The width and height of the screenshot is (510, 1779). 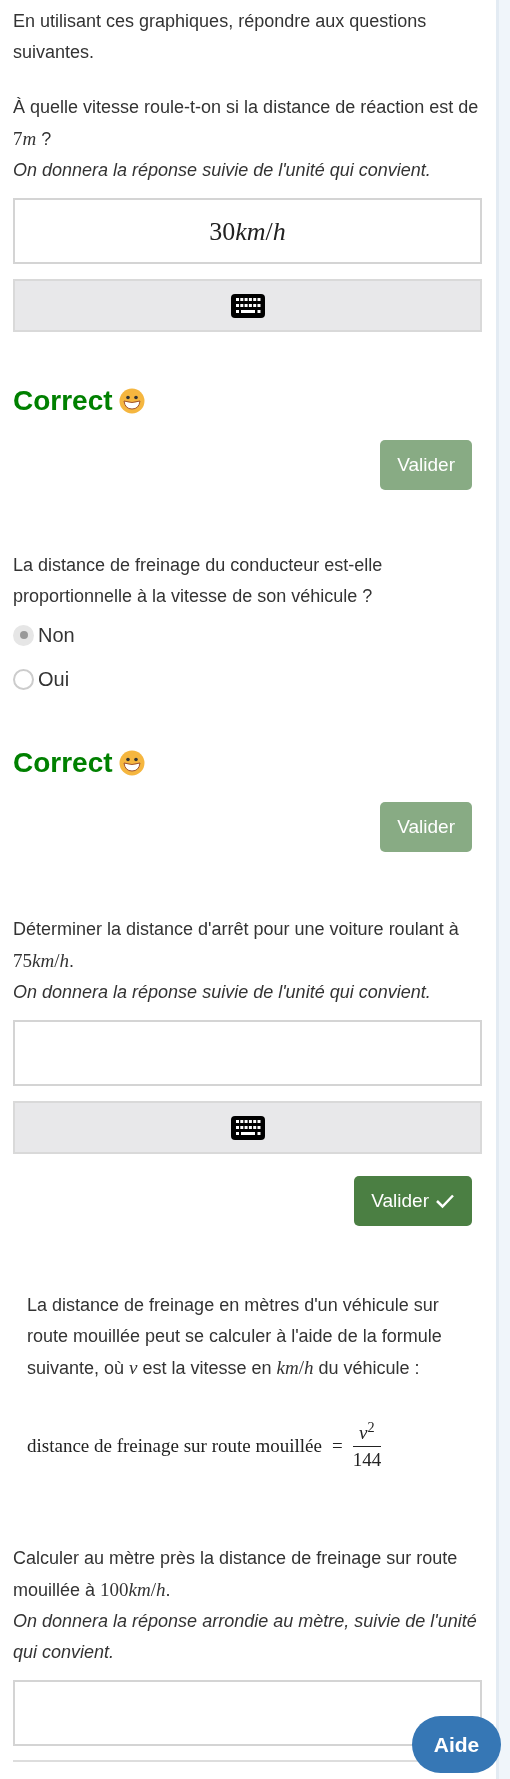 What do you see at coordinates (236, 1574) in the screenshot?
I see `question-text: Calculer au mètre près la distance de freinage sur route mouillée à 100km/h.` at bounding box center [236, 1574].